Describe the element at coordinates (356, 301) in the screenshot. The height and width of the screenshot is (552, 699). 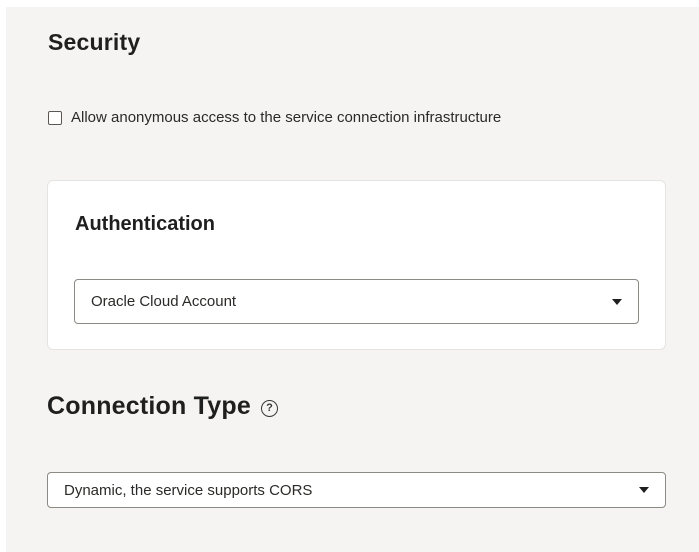
I see `authentication-select: Oracle Cloud Account` at that location.